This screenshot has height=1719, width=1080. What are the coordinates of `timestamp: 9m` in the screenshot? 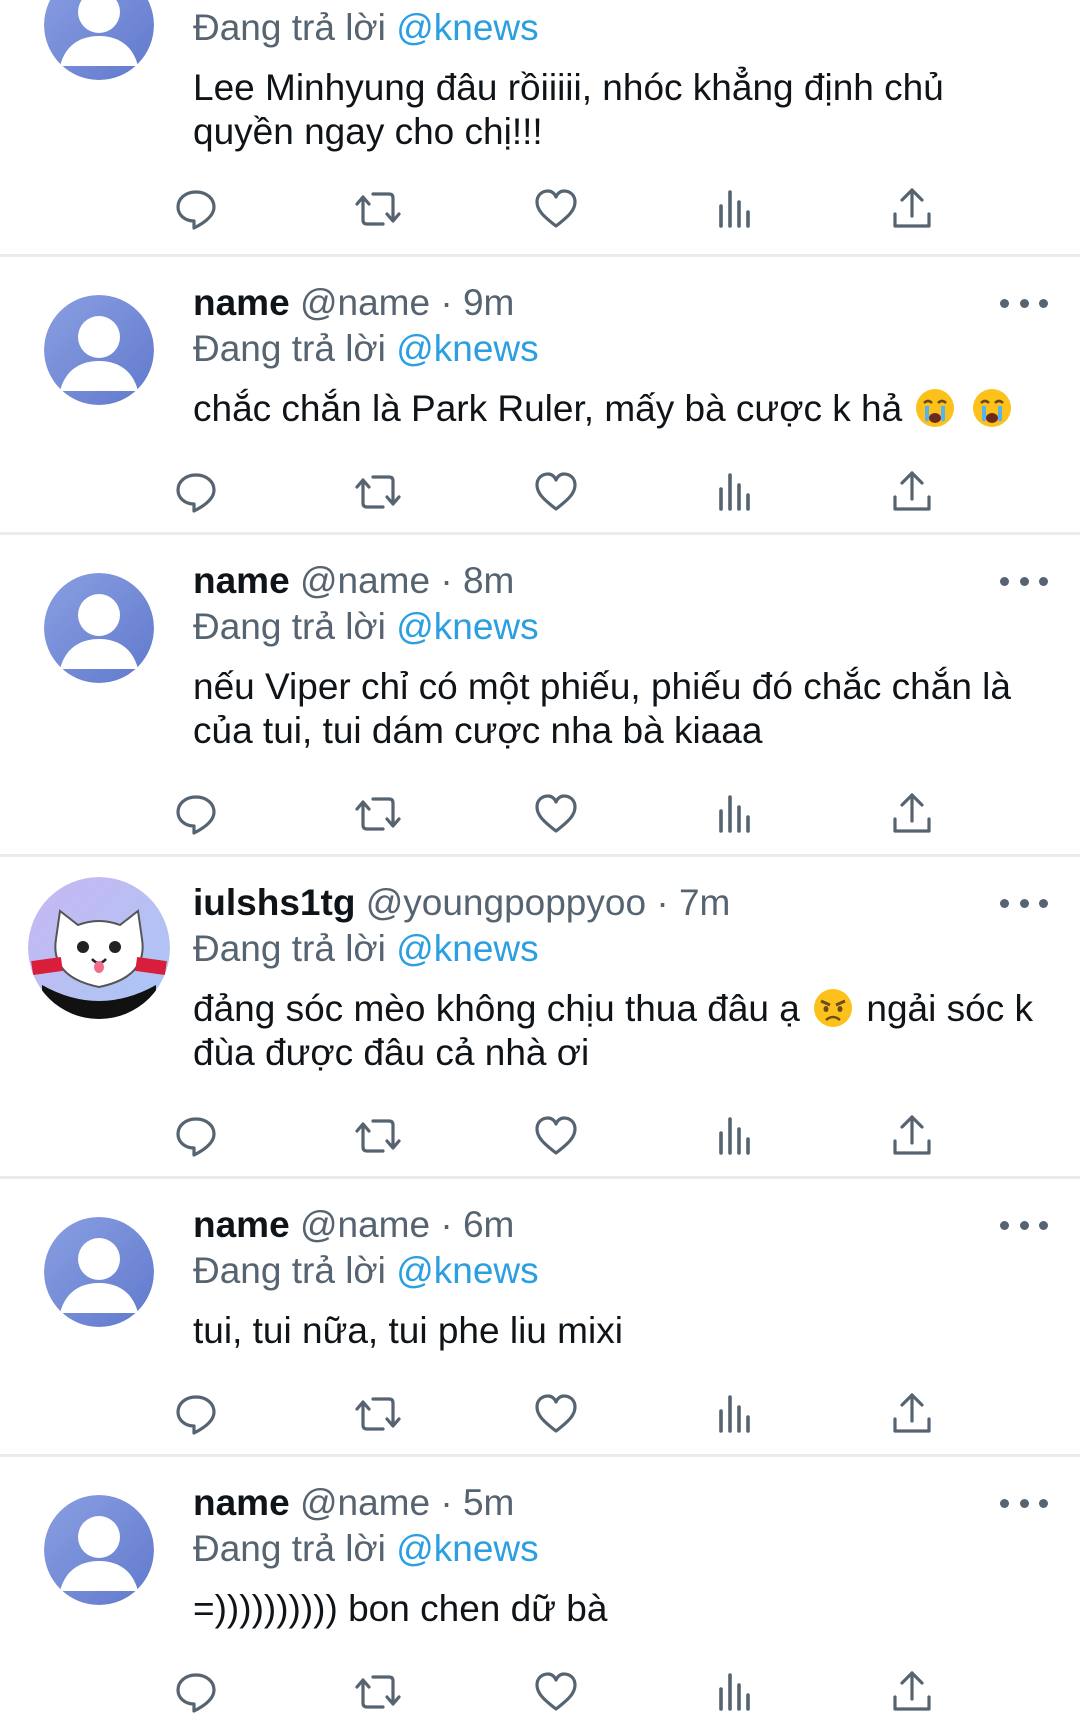 It's located at (488, 302).